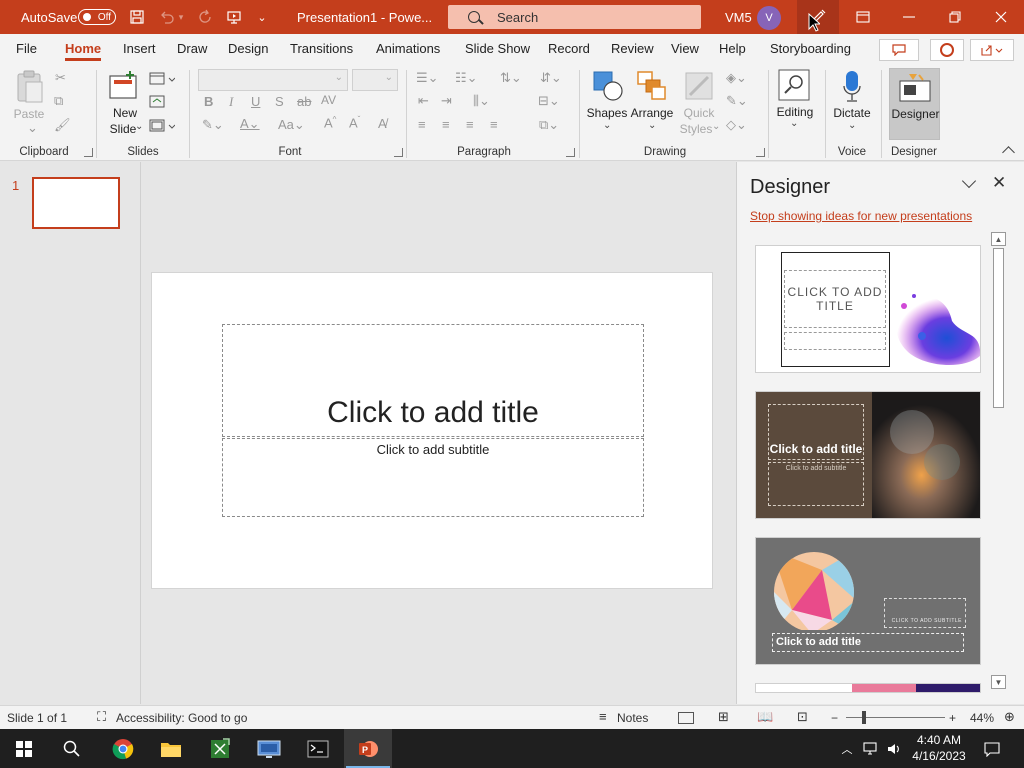  What do you see at coordinates (213, 125) in the screenshot?
I see `highlight-icon: ✎⌄` at bounding box center [213, 125].